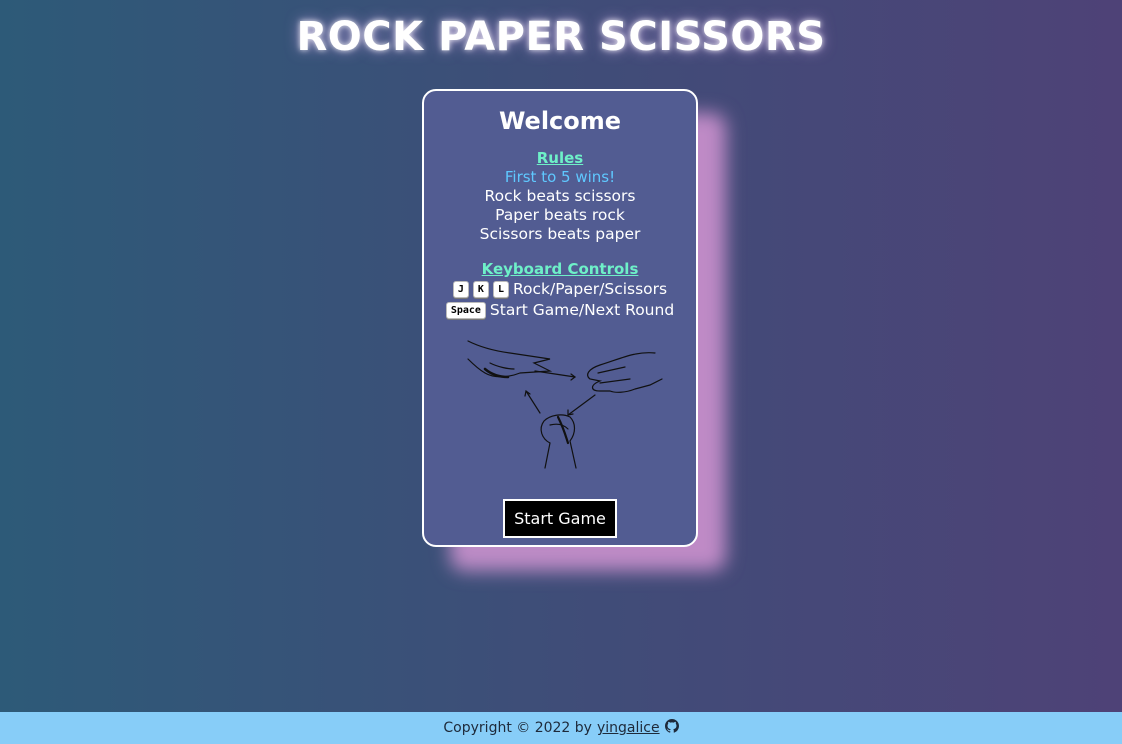 The width and height of the screenshot is (1122, 744). What do you see at coordinates (560, 234) in the screenshot?
I see `rule-line: Scissors beats paper` at bounding box center [560, 234].